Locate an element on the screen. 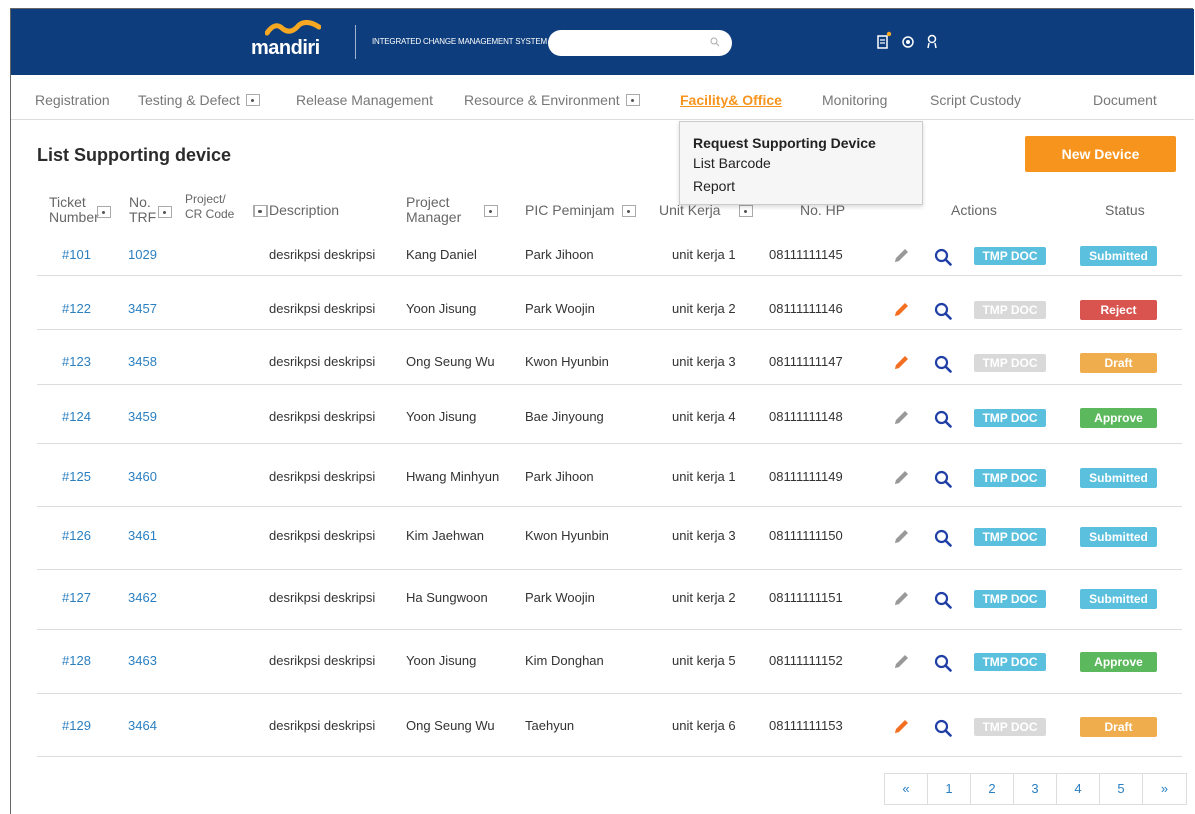 Image resolution: width=1195 pixels, height=814 pixels. pic-peminjam-cell: Kwon Hyunbin is located at coordinates (567, 535).